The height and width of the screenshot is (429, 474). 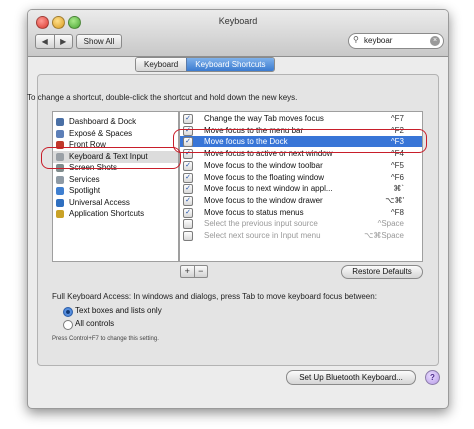 What do you see at coordinates (60, 156) in the screenshot?
I see `keyboard-icon` at bounding box center [60, 156].